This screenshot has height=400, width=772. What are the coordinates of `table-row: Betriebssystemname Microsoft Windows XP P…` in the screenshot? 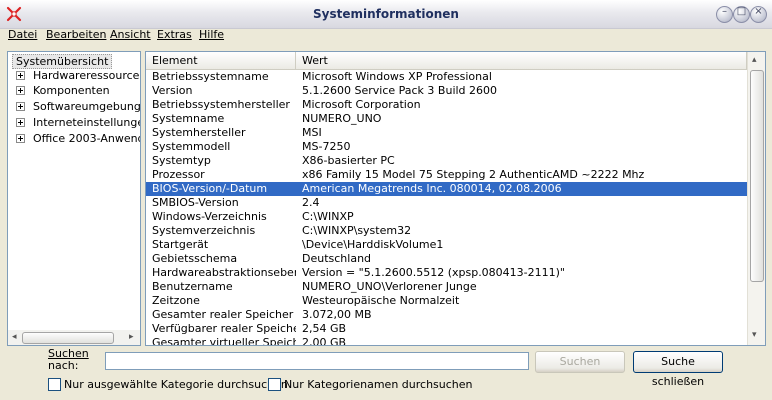 It's located at (446, 77).